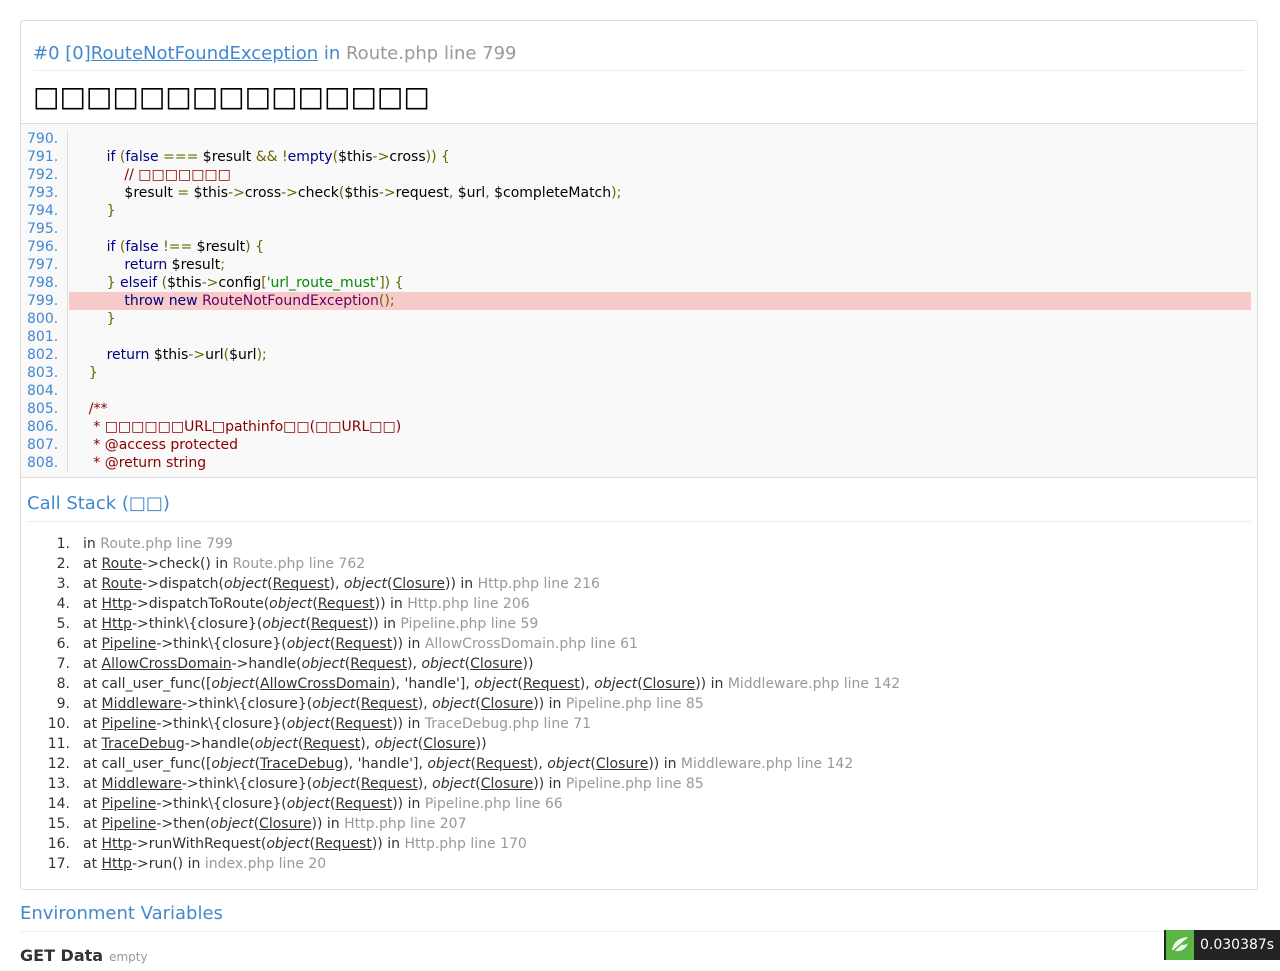 This screenshot has height=971, width=1280. What do you see at coordinates (634, 784) in the screenshot?
I see `call-stack-file-line: Pipeline.php line 85` at bounding box center [634, 784].